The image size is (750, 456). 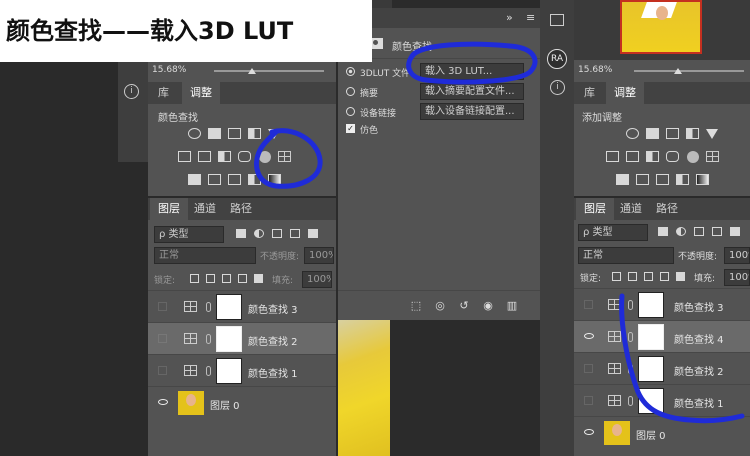 What do you see at coordinates (530, 17) in the screenshot?
I see `panel-menu-icon: ≡` at bounding box center [530, 17].